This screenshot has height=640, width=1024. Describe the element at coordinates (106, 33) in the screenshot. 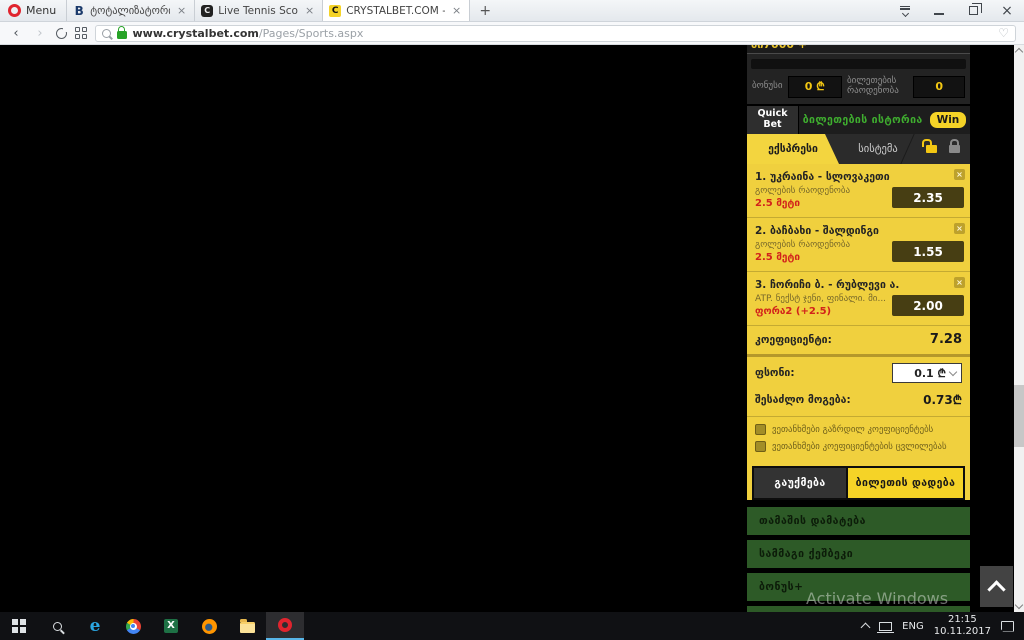

I see `search-icon` at that location.